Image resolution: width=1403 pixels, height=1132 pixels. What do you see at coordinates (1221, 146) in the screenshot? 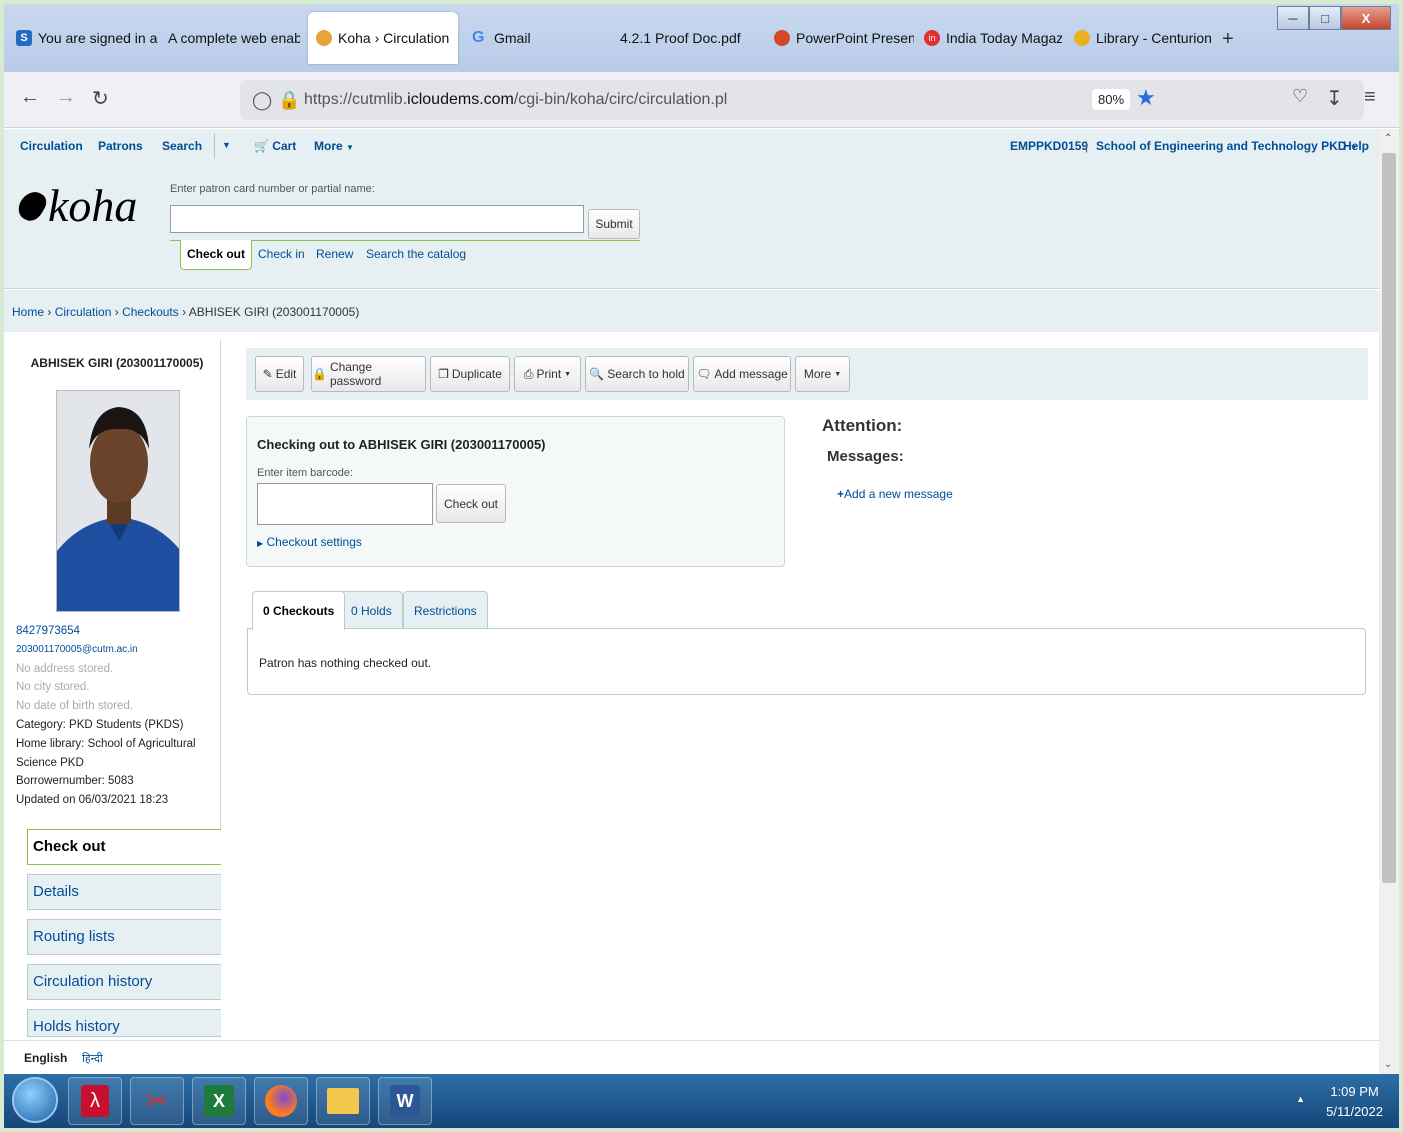
I see `library-label: School of Engineering and Technology PKD` at bounding box center [1221, 146].